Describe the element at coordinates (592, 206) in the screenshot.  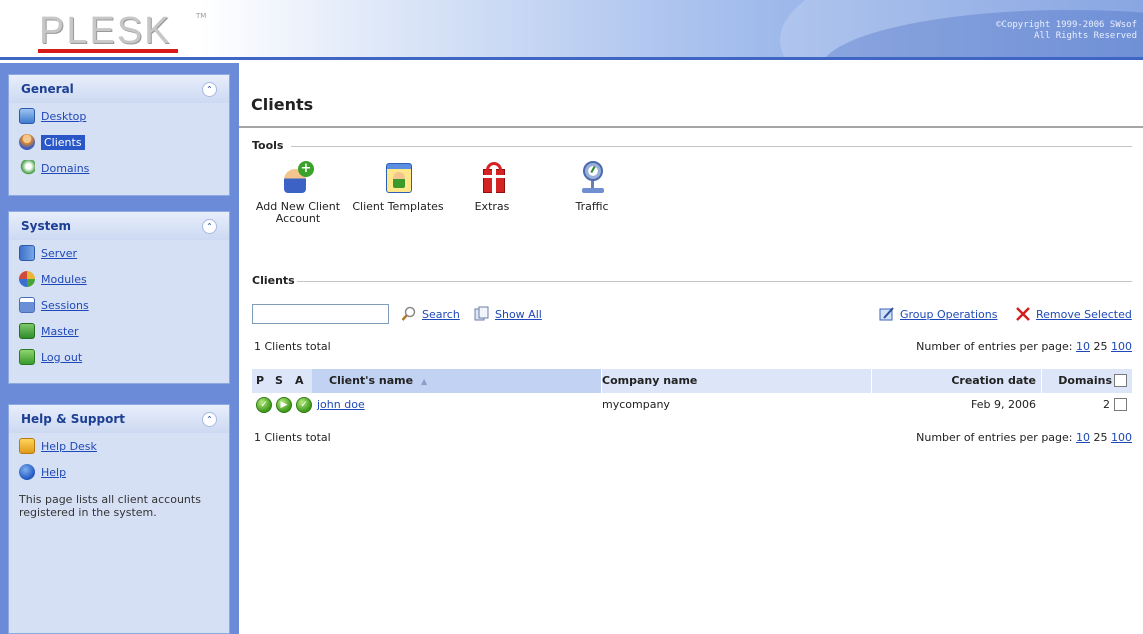
I see `tool-label: Traffic` at that location.